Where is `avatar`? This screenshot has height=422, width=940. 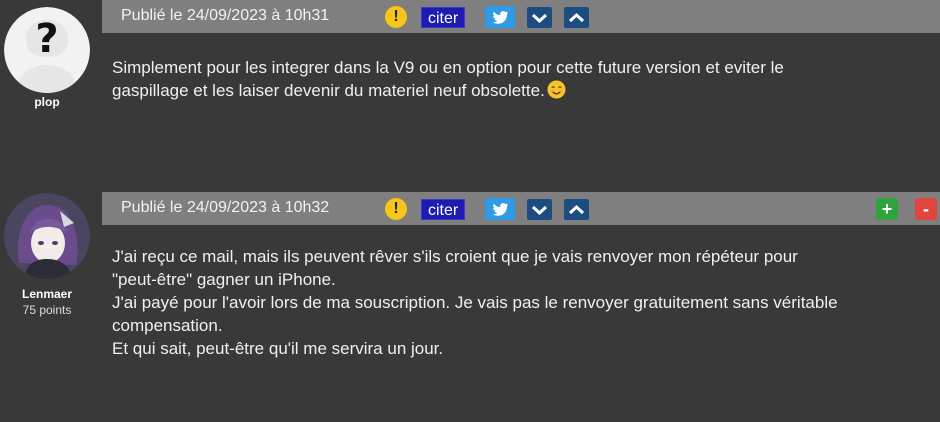
avatar is located at coordinates (47, 236).